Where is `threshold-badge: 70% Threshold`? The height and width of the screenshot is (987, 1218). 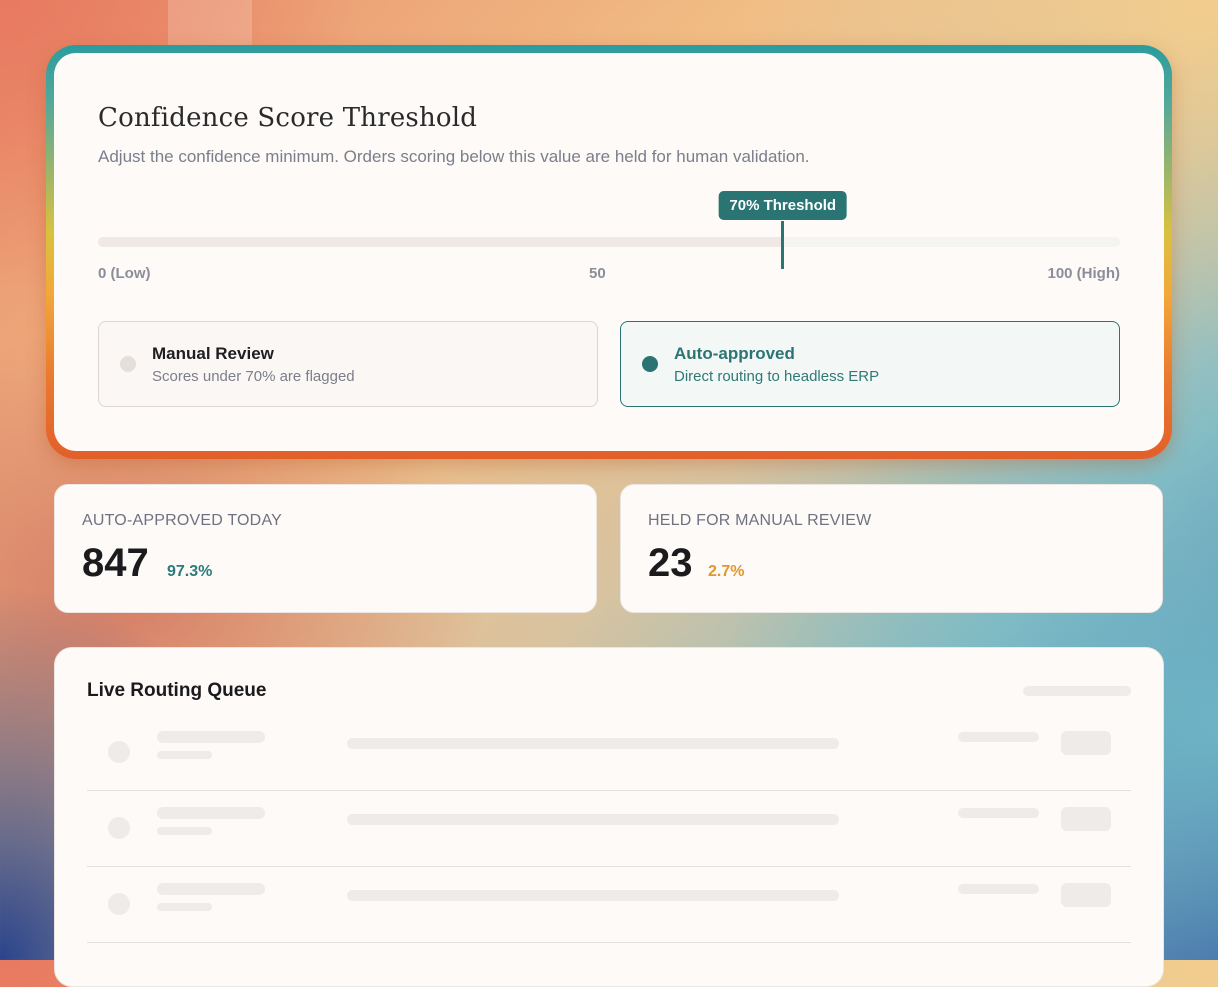 threshold-badge: 70% Threshold is located at coordinates (783, 205).